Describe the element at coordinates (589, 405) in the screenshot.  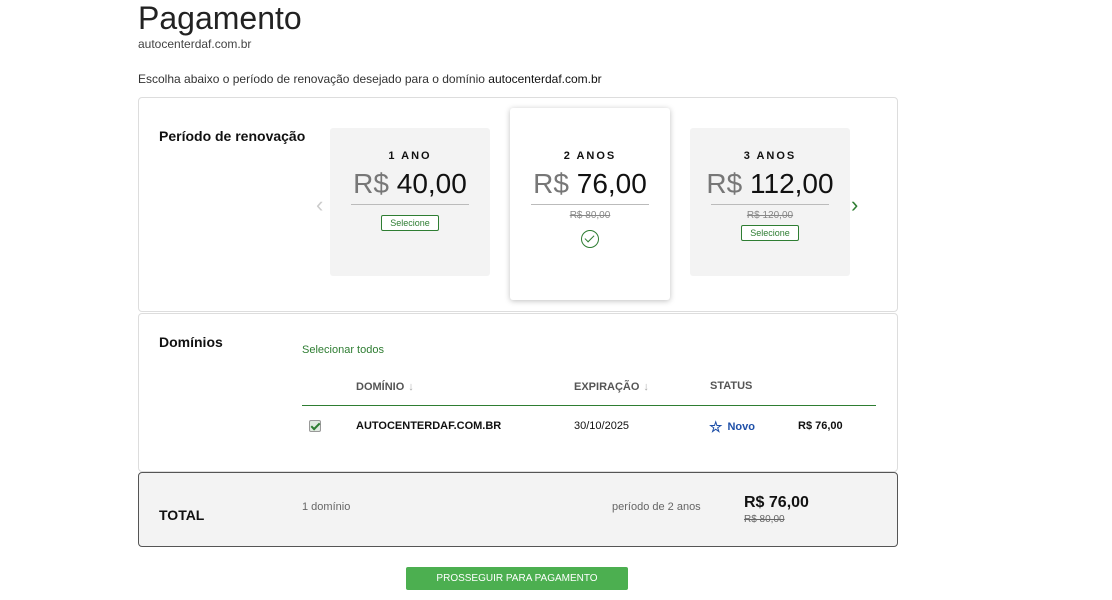
I see `table-header-divider` at that location.